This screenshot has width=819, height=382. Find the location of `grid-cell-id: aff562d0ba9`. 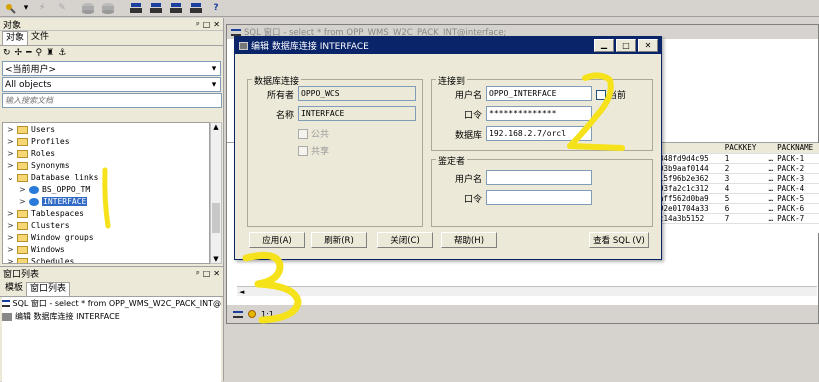

grid-cell-id: aff562d0ba9 is located at coordinates (690, 198).